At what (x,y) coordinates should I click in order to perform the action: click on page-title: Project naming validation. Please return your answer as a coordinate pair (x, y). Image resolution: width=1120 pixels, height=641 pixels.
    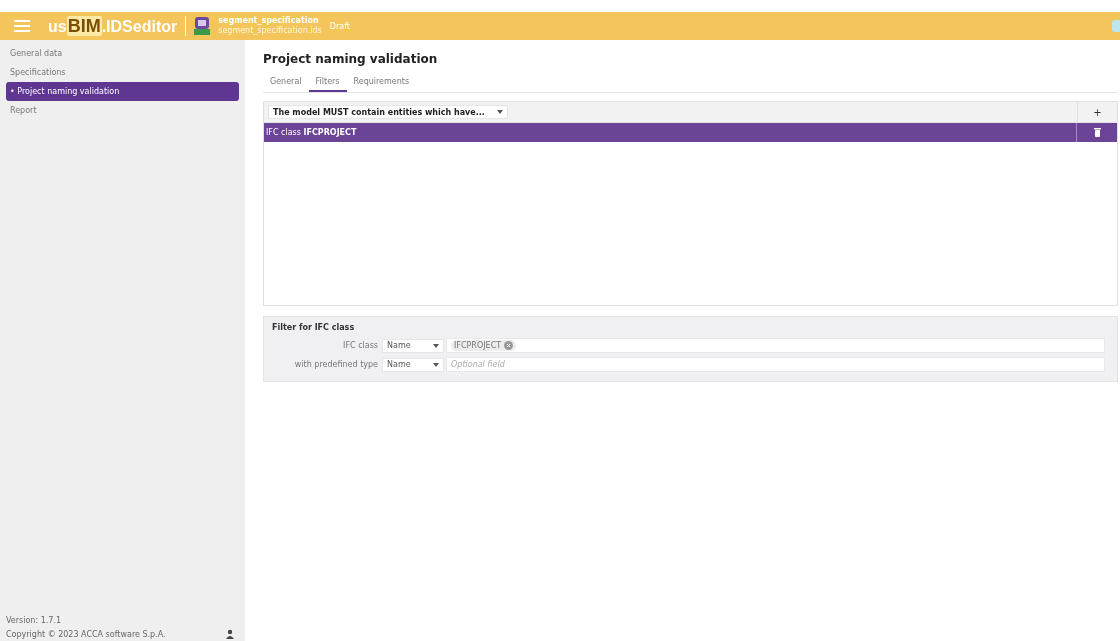
    Looking at the image, I should click on (351, 59).